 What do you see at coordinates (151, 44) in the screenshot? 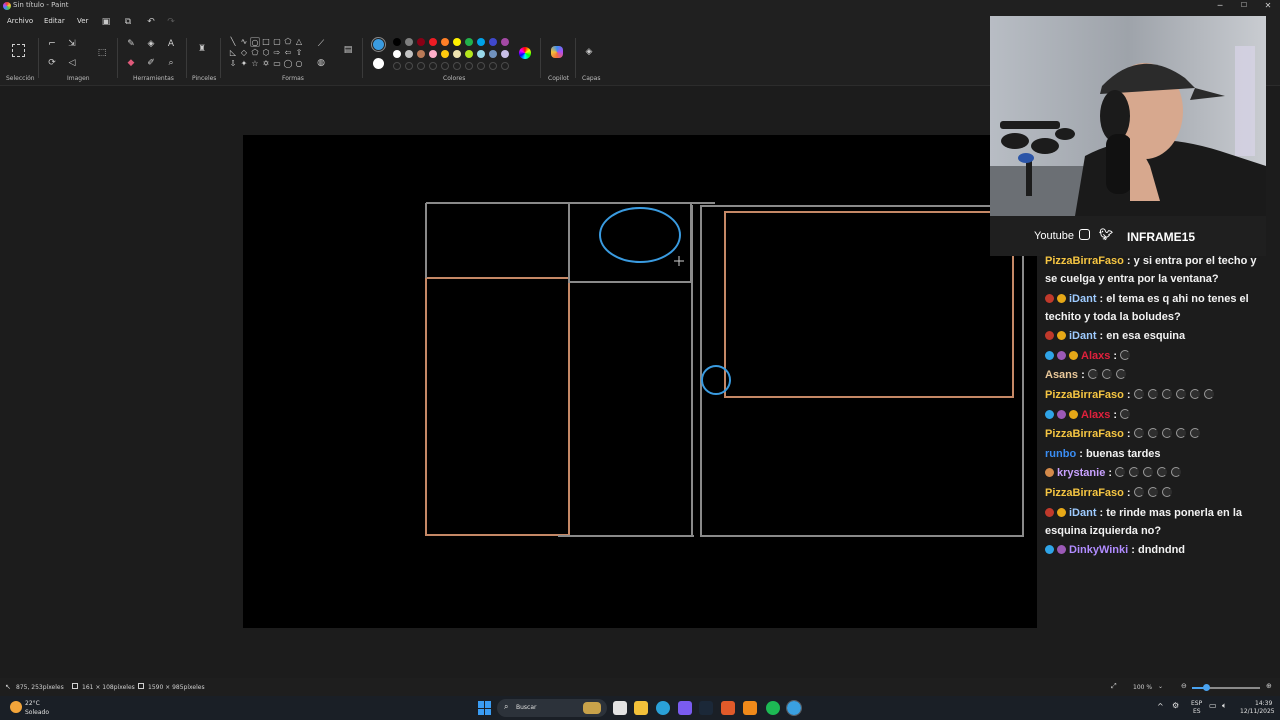
I see `fill-icon: ◈` at bounding box center [151, 44].